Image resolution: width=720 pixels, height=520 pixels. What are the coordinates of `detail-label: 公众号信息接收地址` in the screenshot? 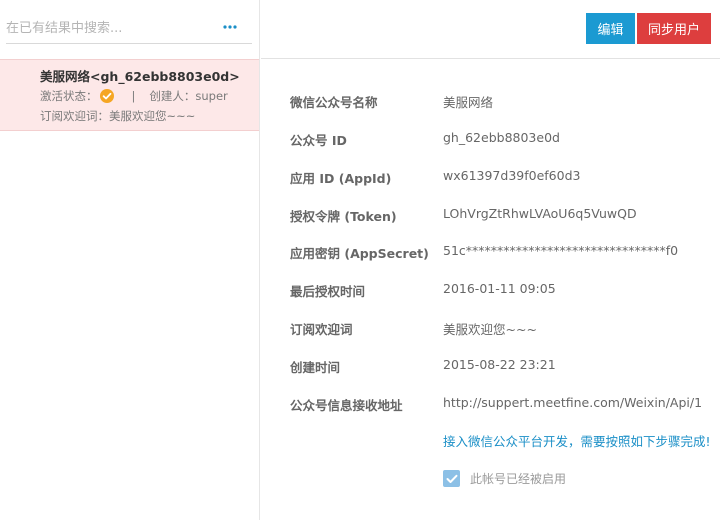 It's located at (346, 405).